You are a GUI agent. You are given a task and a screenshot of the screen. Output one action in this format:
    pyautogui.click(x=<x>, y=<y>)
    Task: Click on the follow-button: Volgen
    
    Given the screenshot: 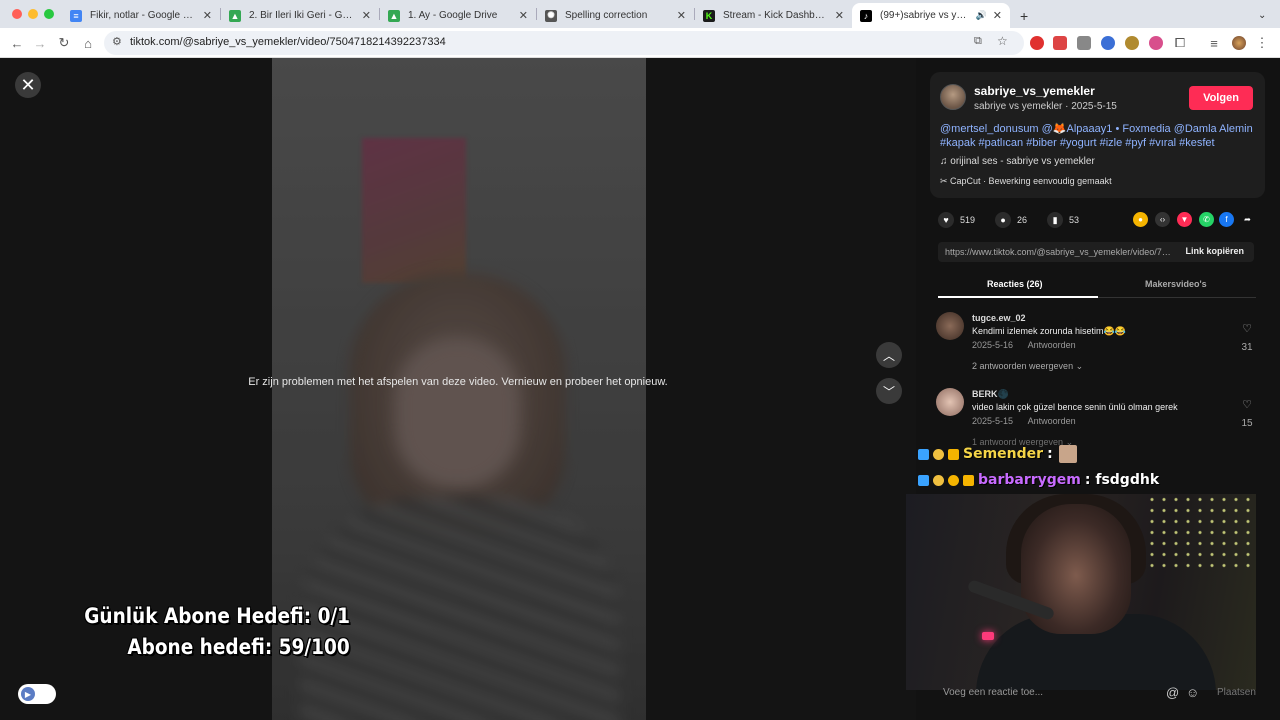 What is the action you would take?
    pyautogui.click(x=1221, y=98)
    